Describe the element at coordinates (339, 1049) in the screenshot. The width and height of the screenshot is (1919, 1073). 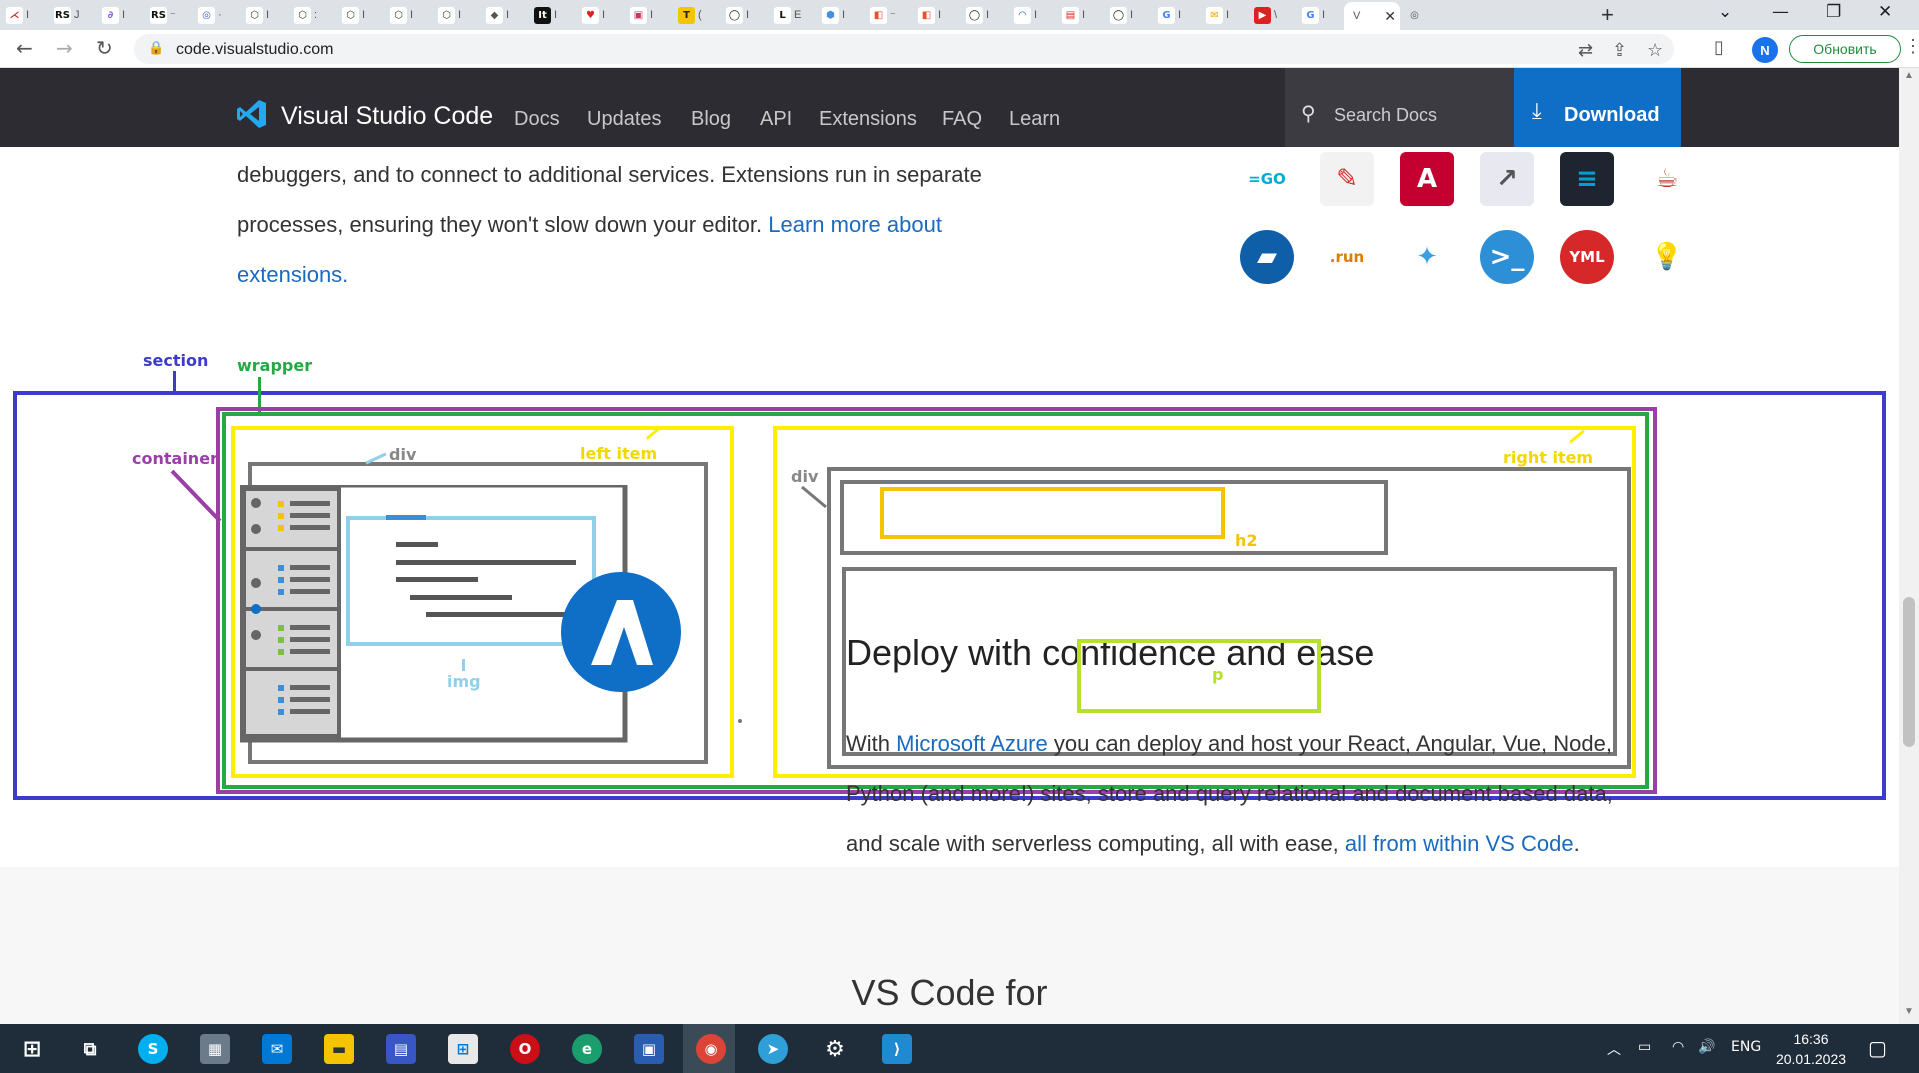
I see `file-explorer-icon: ▬` at that location.